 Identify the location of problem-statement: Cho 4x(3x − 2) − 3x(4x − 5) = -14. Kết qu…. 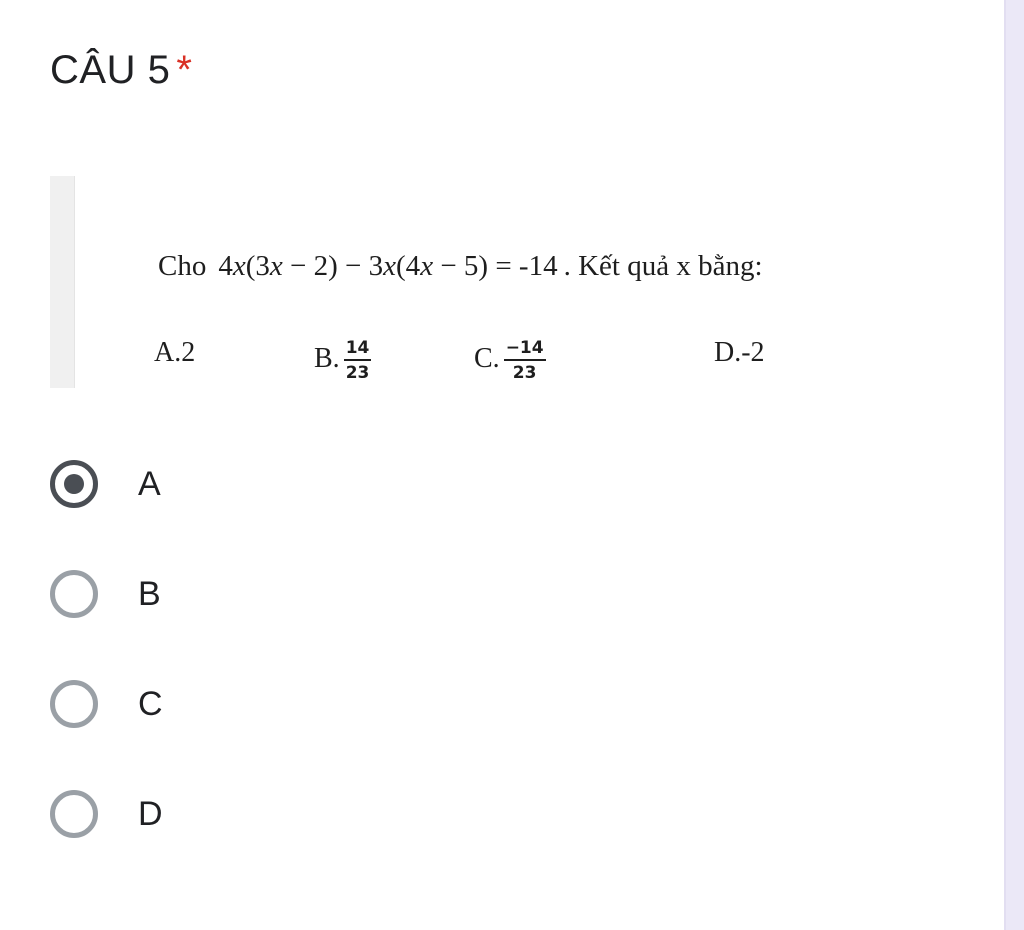
(460, 266).